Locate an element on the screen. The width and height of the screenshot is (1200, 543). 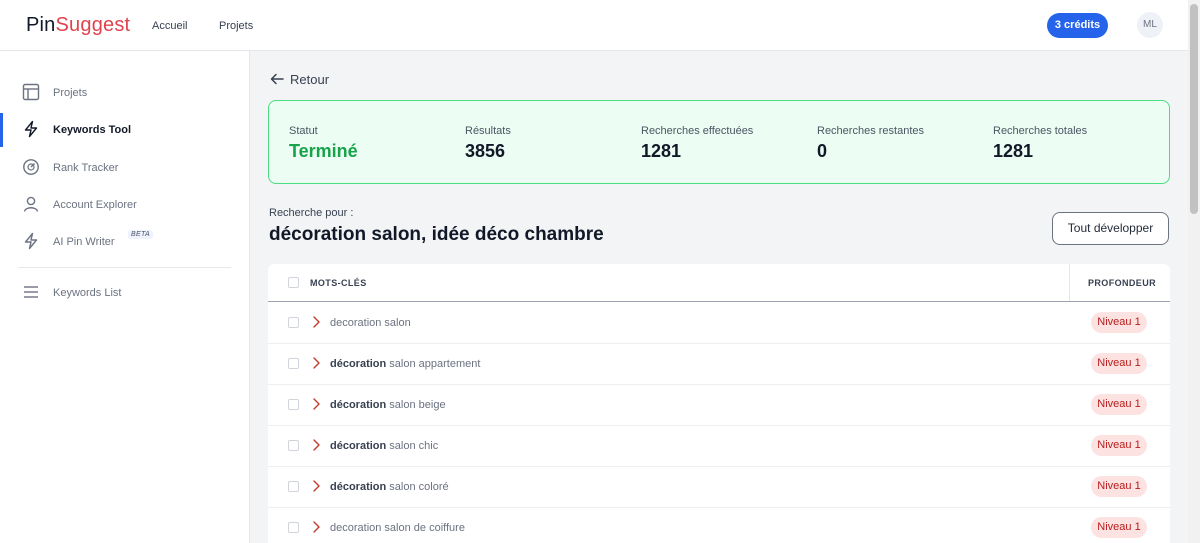
keyword-rest: salon beige is located at coordinates (416, 405).